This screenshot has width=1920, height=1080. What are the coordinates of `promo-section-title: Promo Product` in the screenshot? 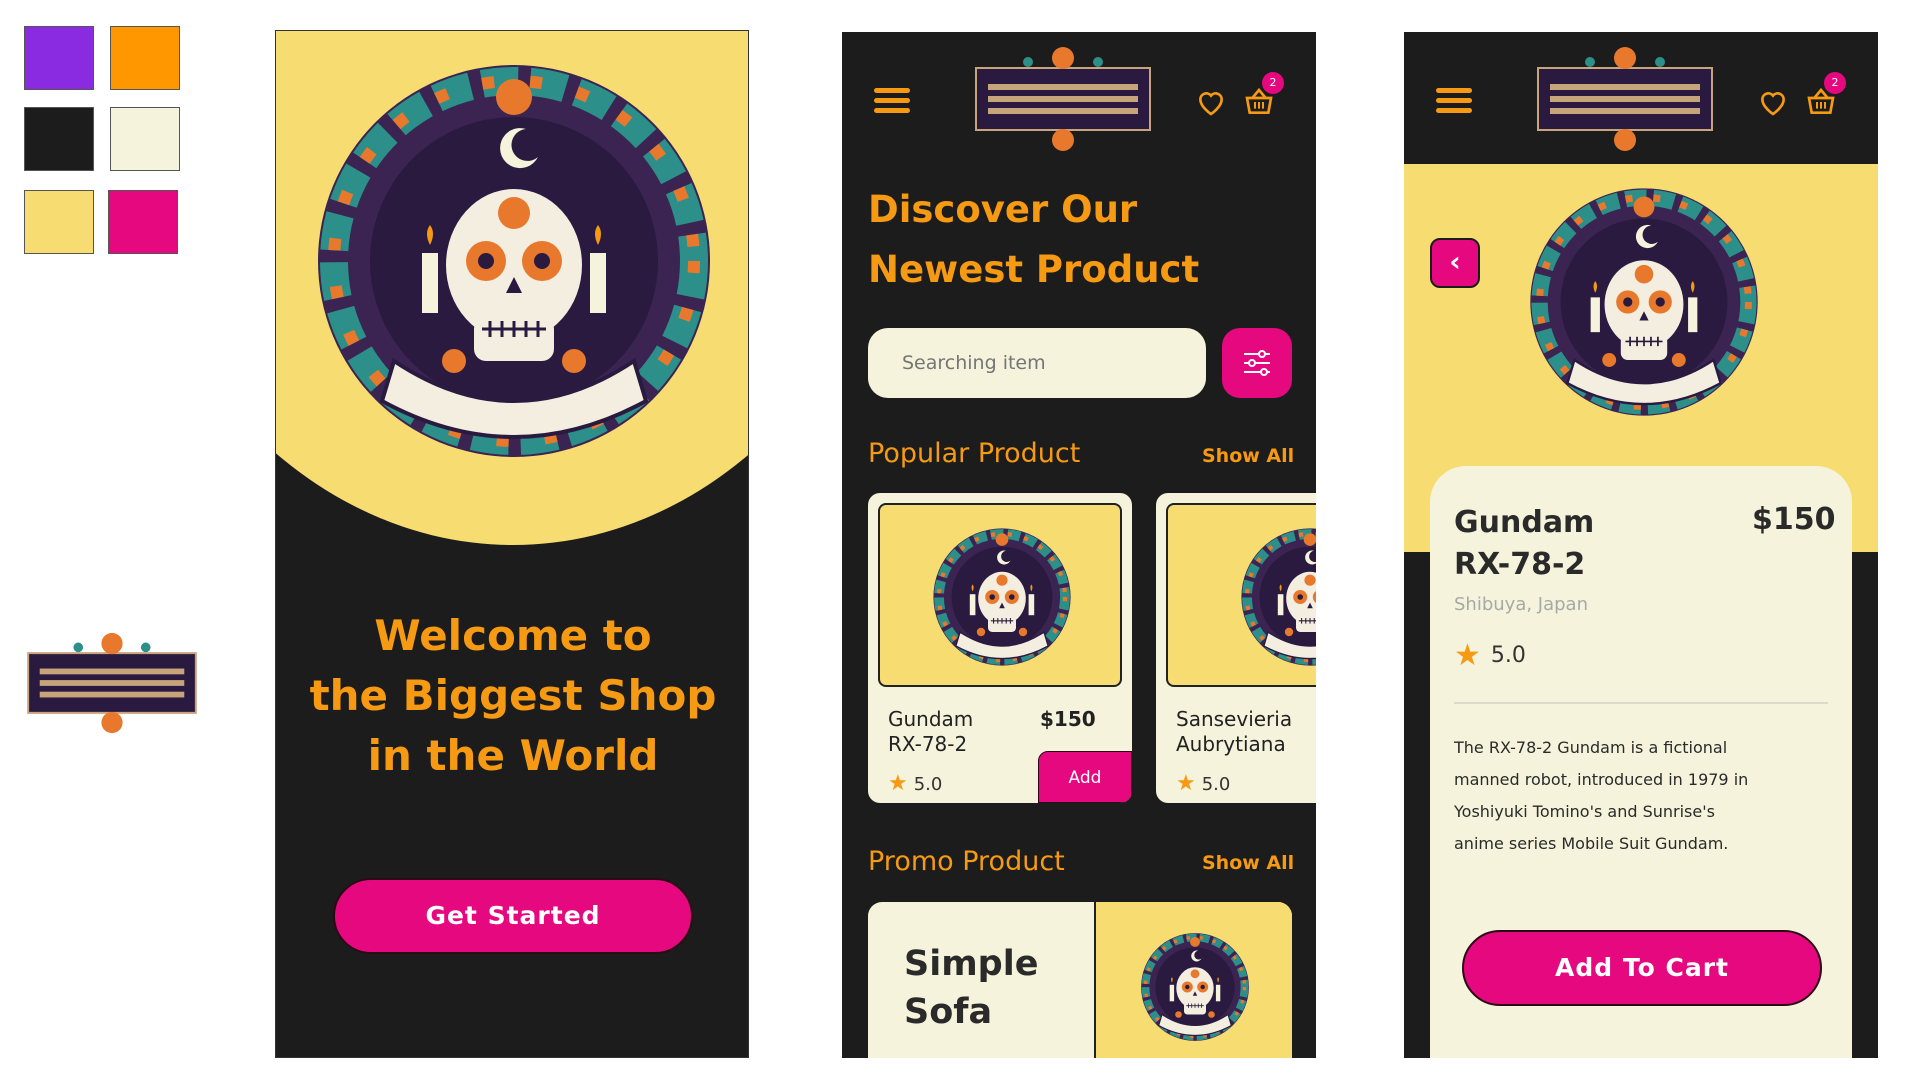 It's located at (966, 861).